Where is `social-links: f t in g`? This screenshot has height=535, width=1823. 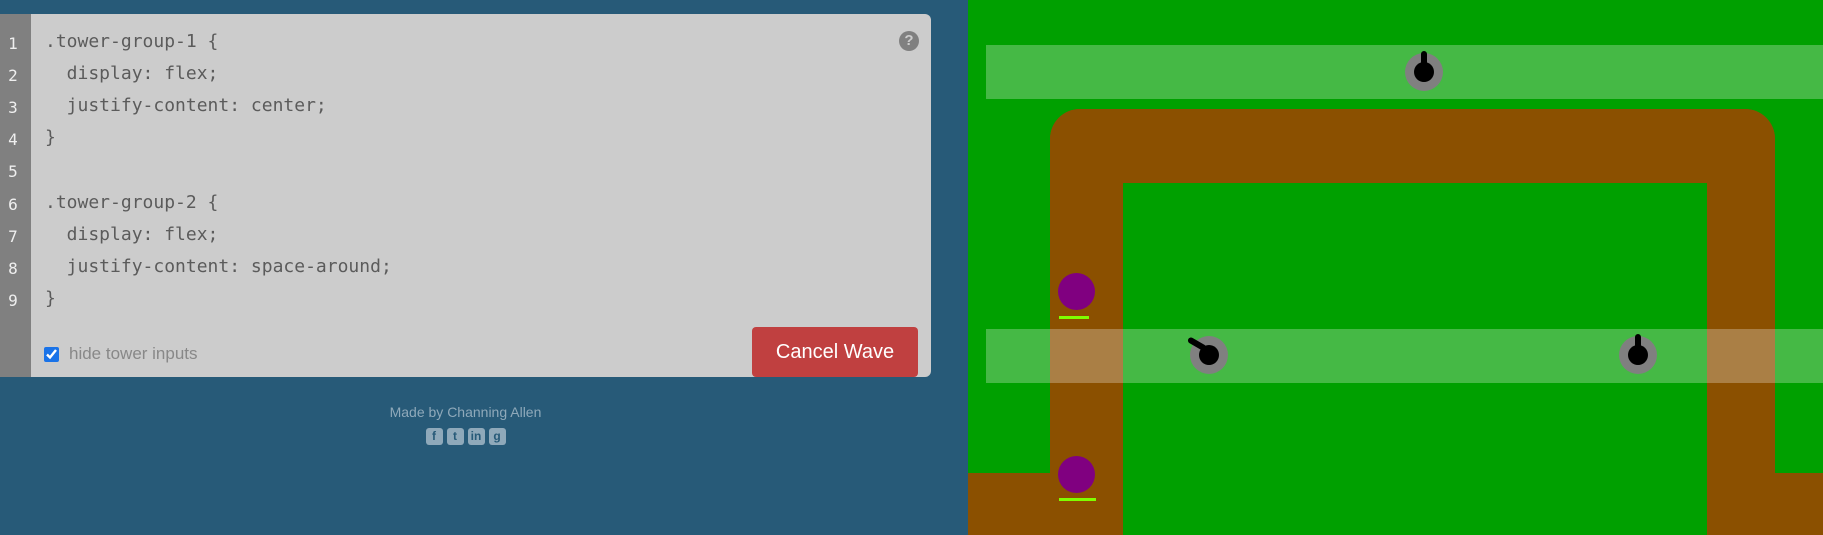 social-links: f t in g is located at coordinates (465, 436).